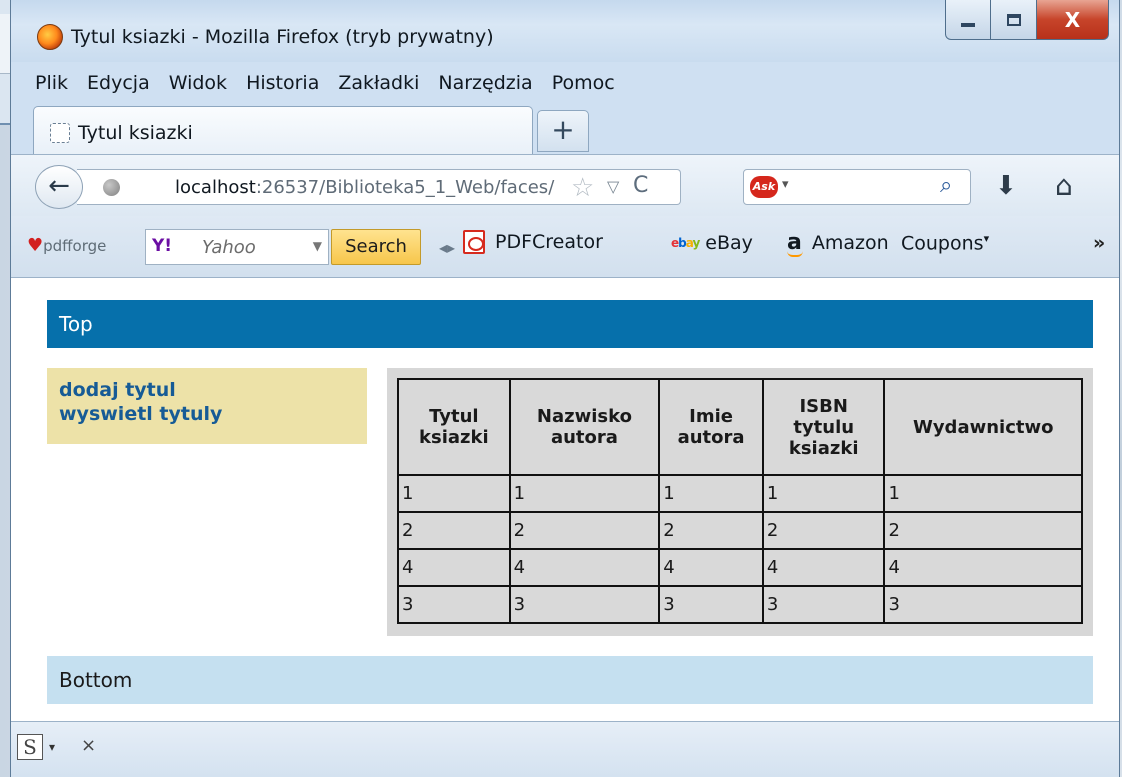  Describe the element at coordinates (59, 187) in the screenshot. I see `back-button: ←` at that location.